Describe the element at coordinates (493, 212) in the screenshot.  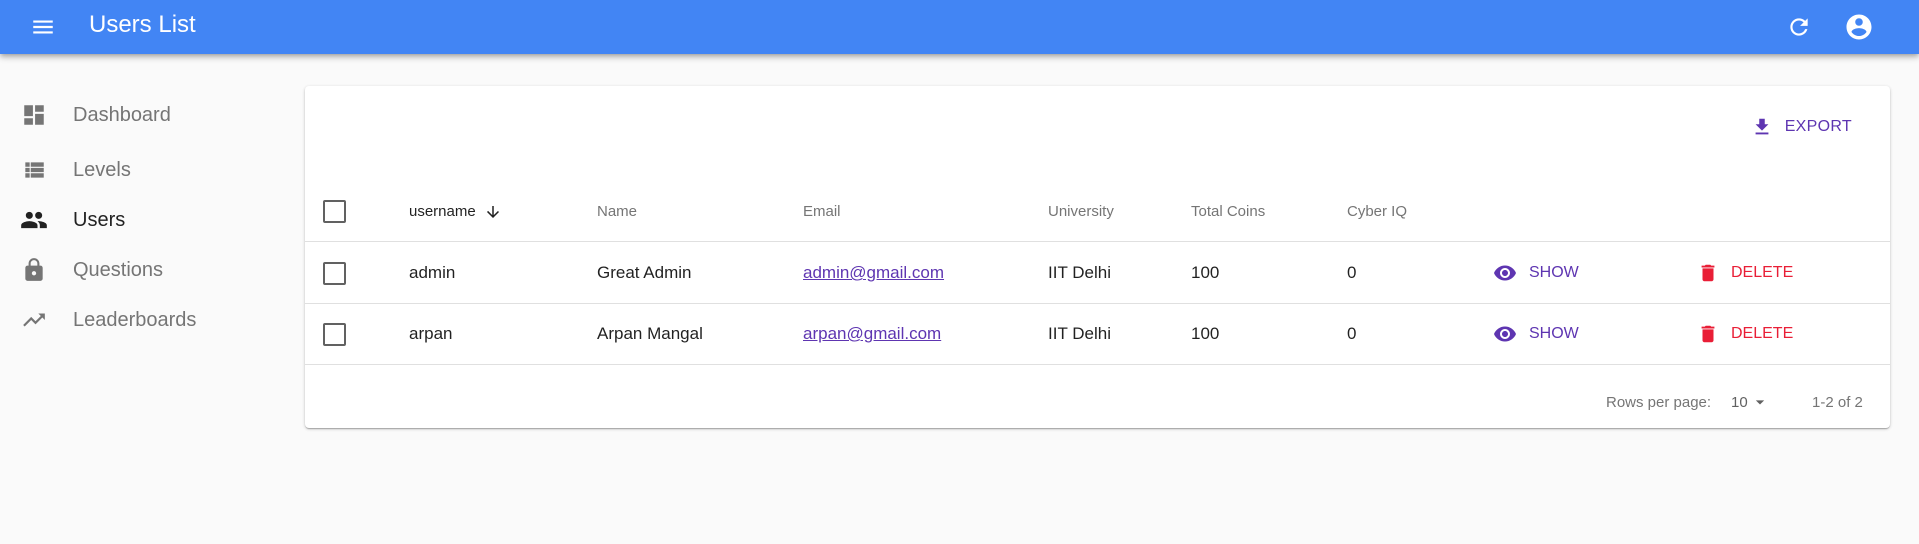
I see `arrow-down-icon` at that location.